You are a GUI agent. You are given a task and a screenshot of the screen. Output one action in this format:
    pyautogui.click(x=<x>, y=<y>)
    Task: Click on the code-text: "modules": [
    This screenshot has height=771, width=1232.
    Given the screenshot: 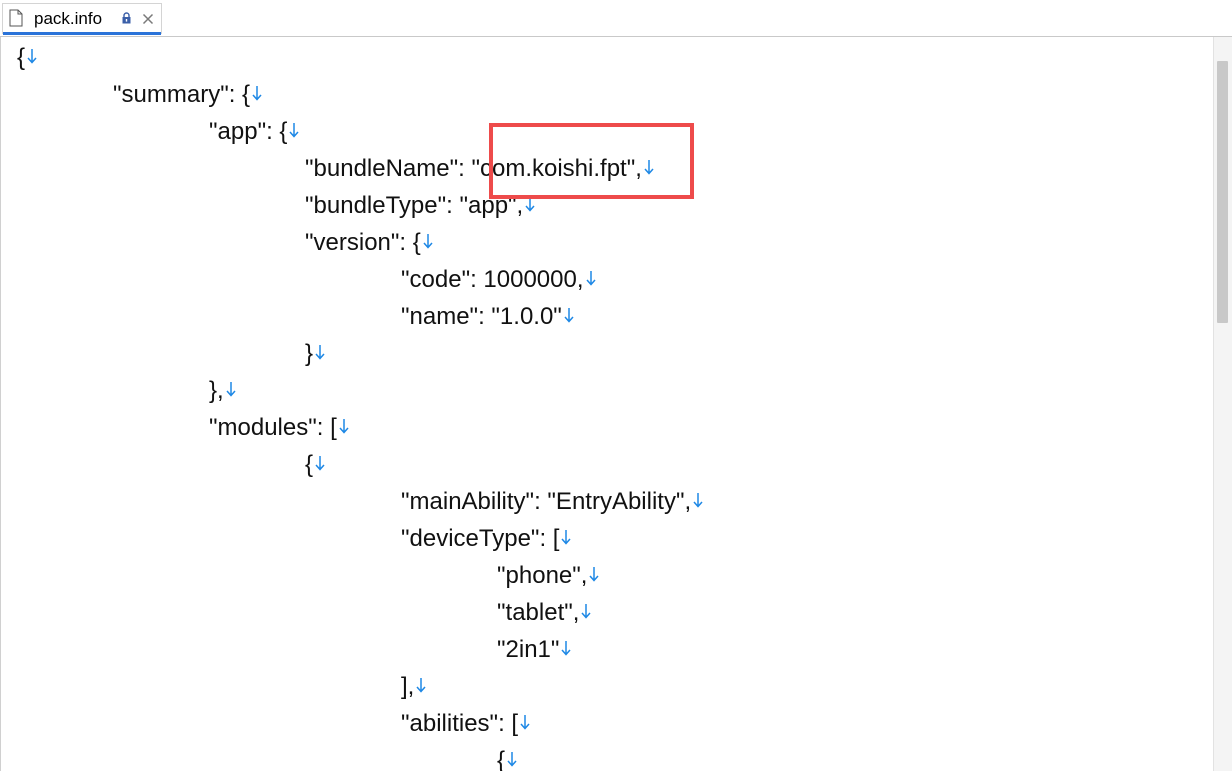 What is the action you would take?
    pyautogui.click(x=273, y=427)
    